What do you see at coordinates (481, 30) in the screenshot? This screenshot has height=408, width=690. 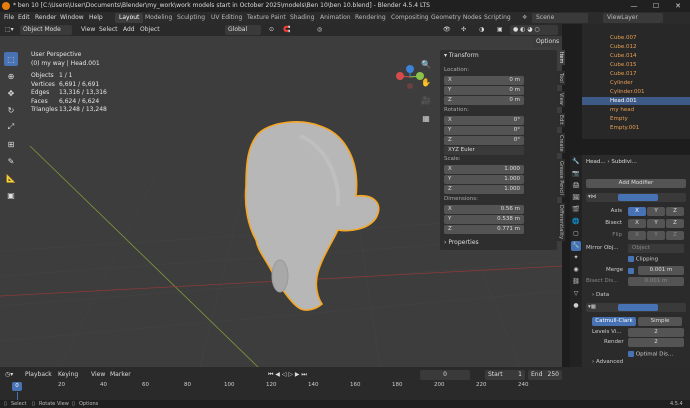 I see `overlays-icon: ◑` at bounding box center [481, 30].